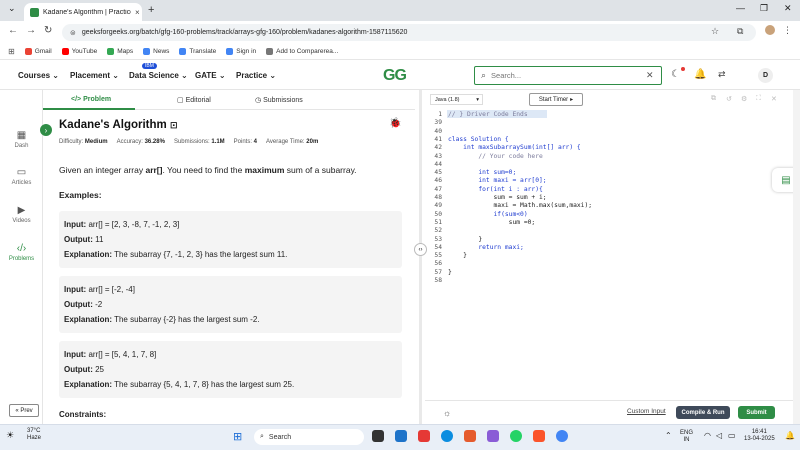 The width and height of the screenshot is (800, 450). I want to click on menu-courses: Courses ⌄, so click(38, 75).